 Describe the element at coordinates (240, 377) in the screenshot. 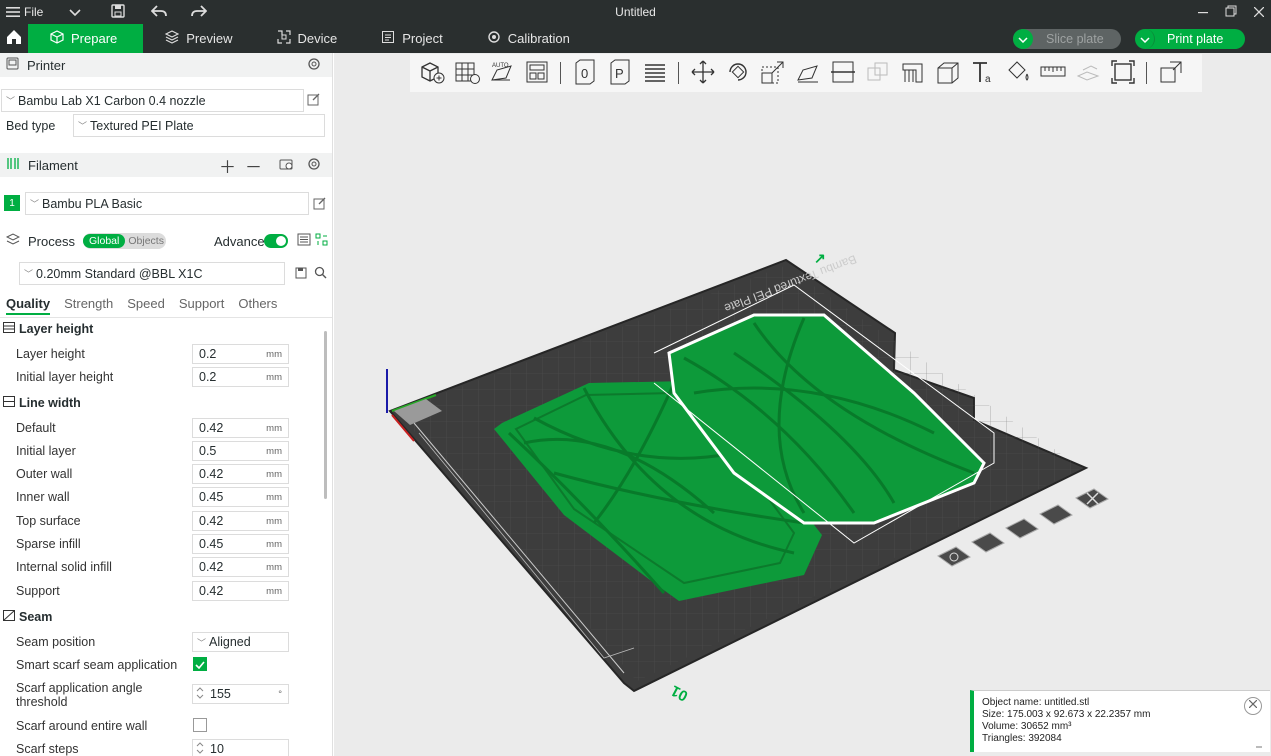

I see `initial-layer-height-input: 0.2 mm` at that location.